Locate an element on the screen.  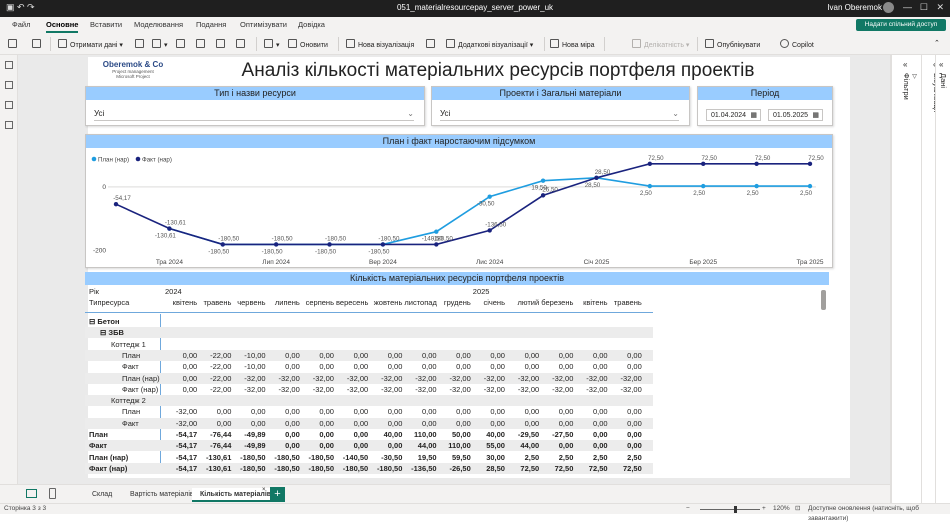
table-cell: 110,00 is located at coordinates (459, 446).